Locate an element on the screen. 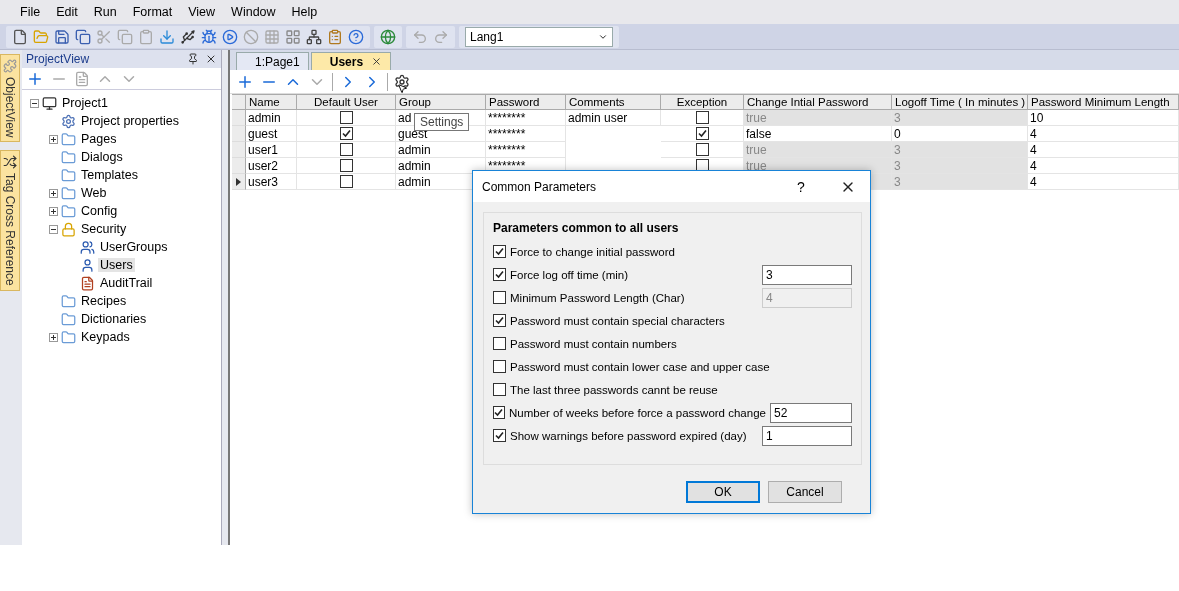 The height and width of the screenshot is (591, 1179). clipboard-icon is located at coordinates (335, 36).